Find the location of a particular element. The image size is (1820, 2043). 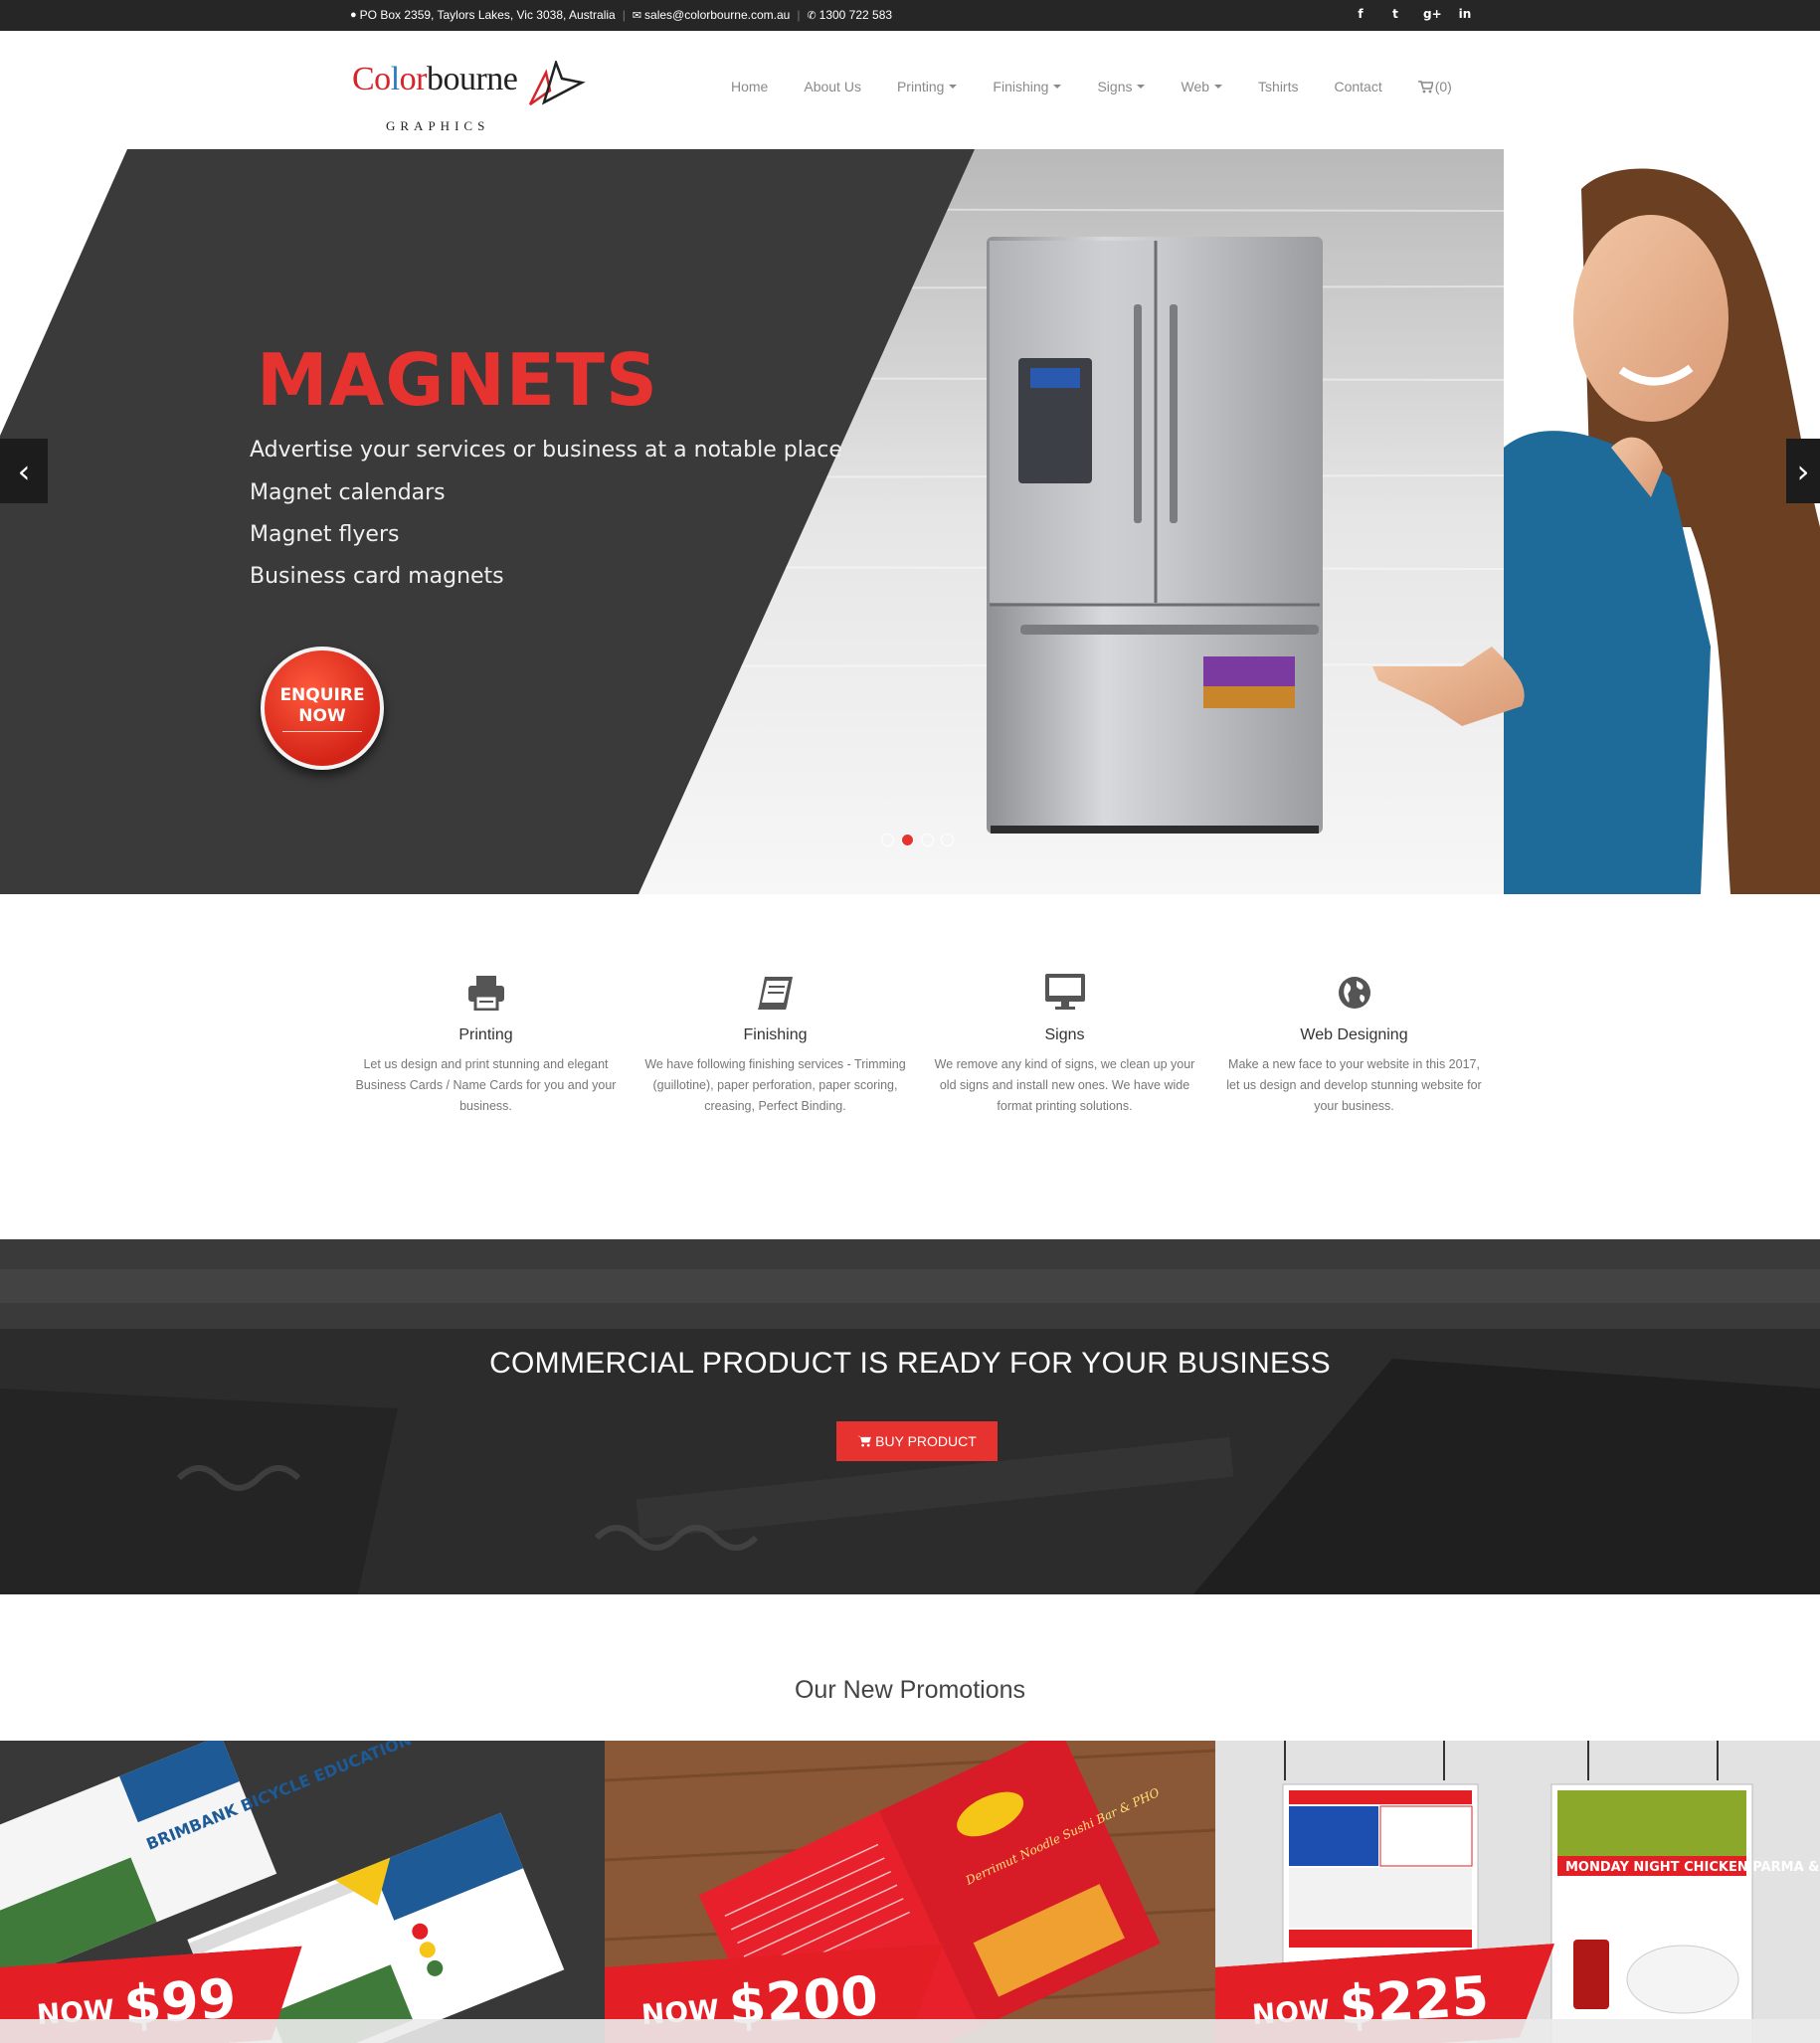

nav-cart: (0) is located at coordinates (1434, 86).